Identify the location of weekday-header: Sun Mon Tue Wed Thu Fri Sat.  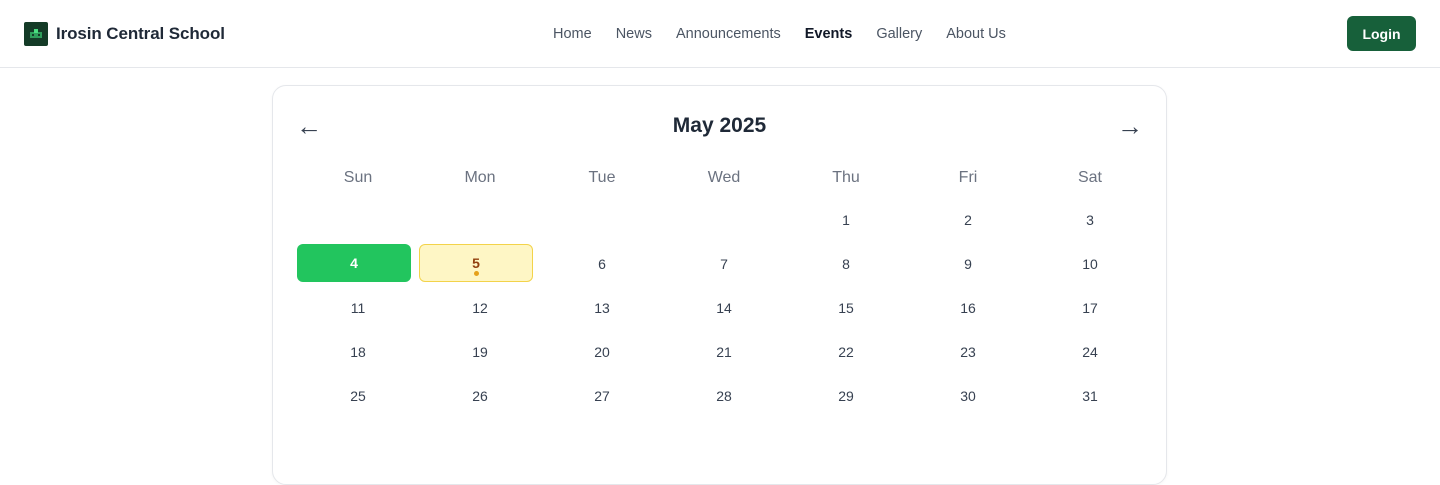
(722, 178).